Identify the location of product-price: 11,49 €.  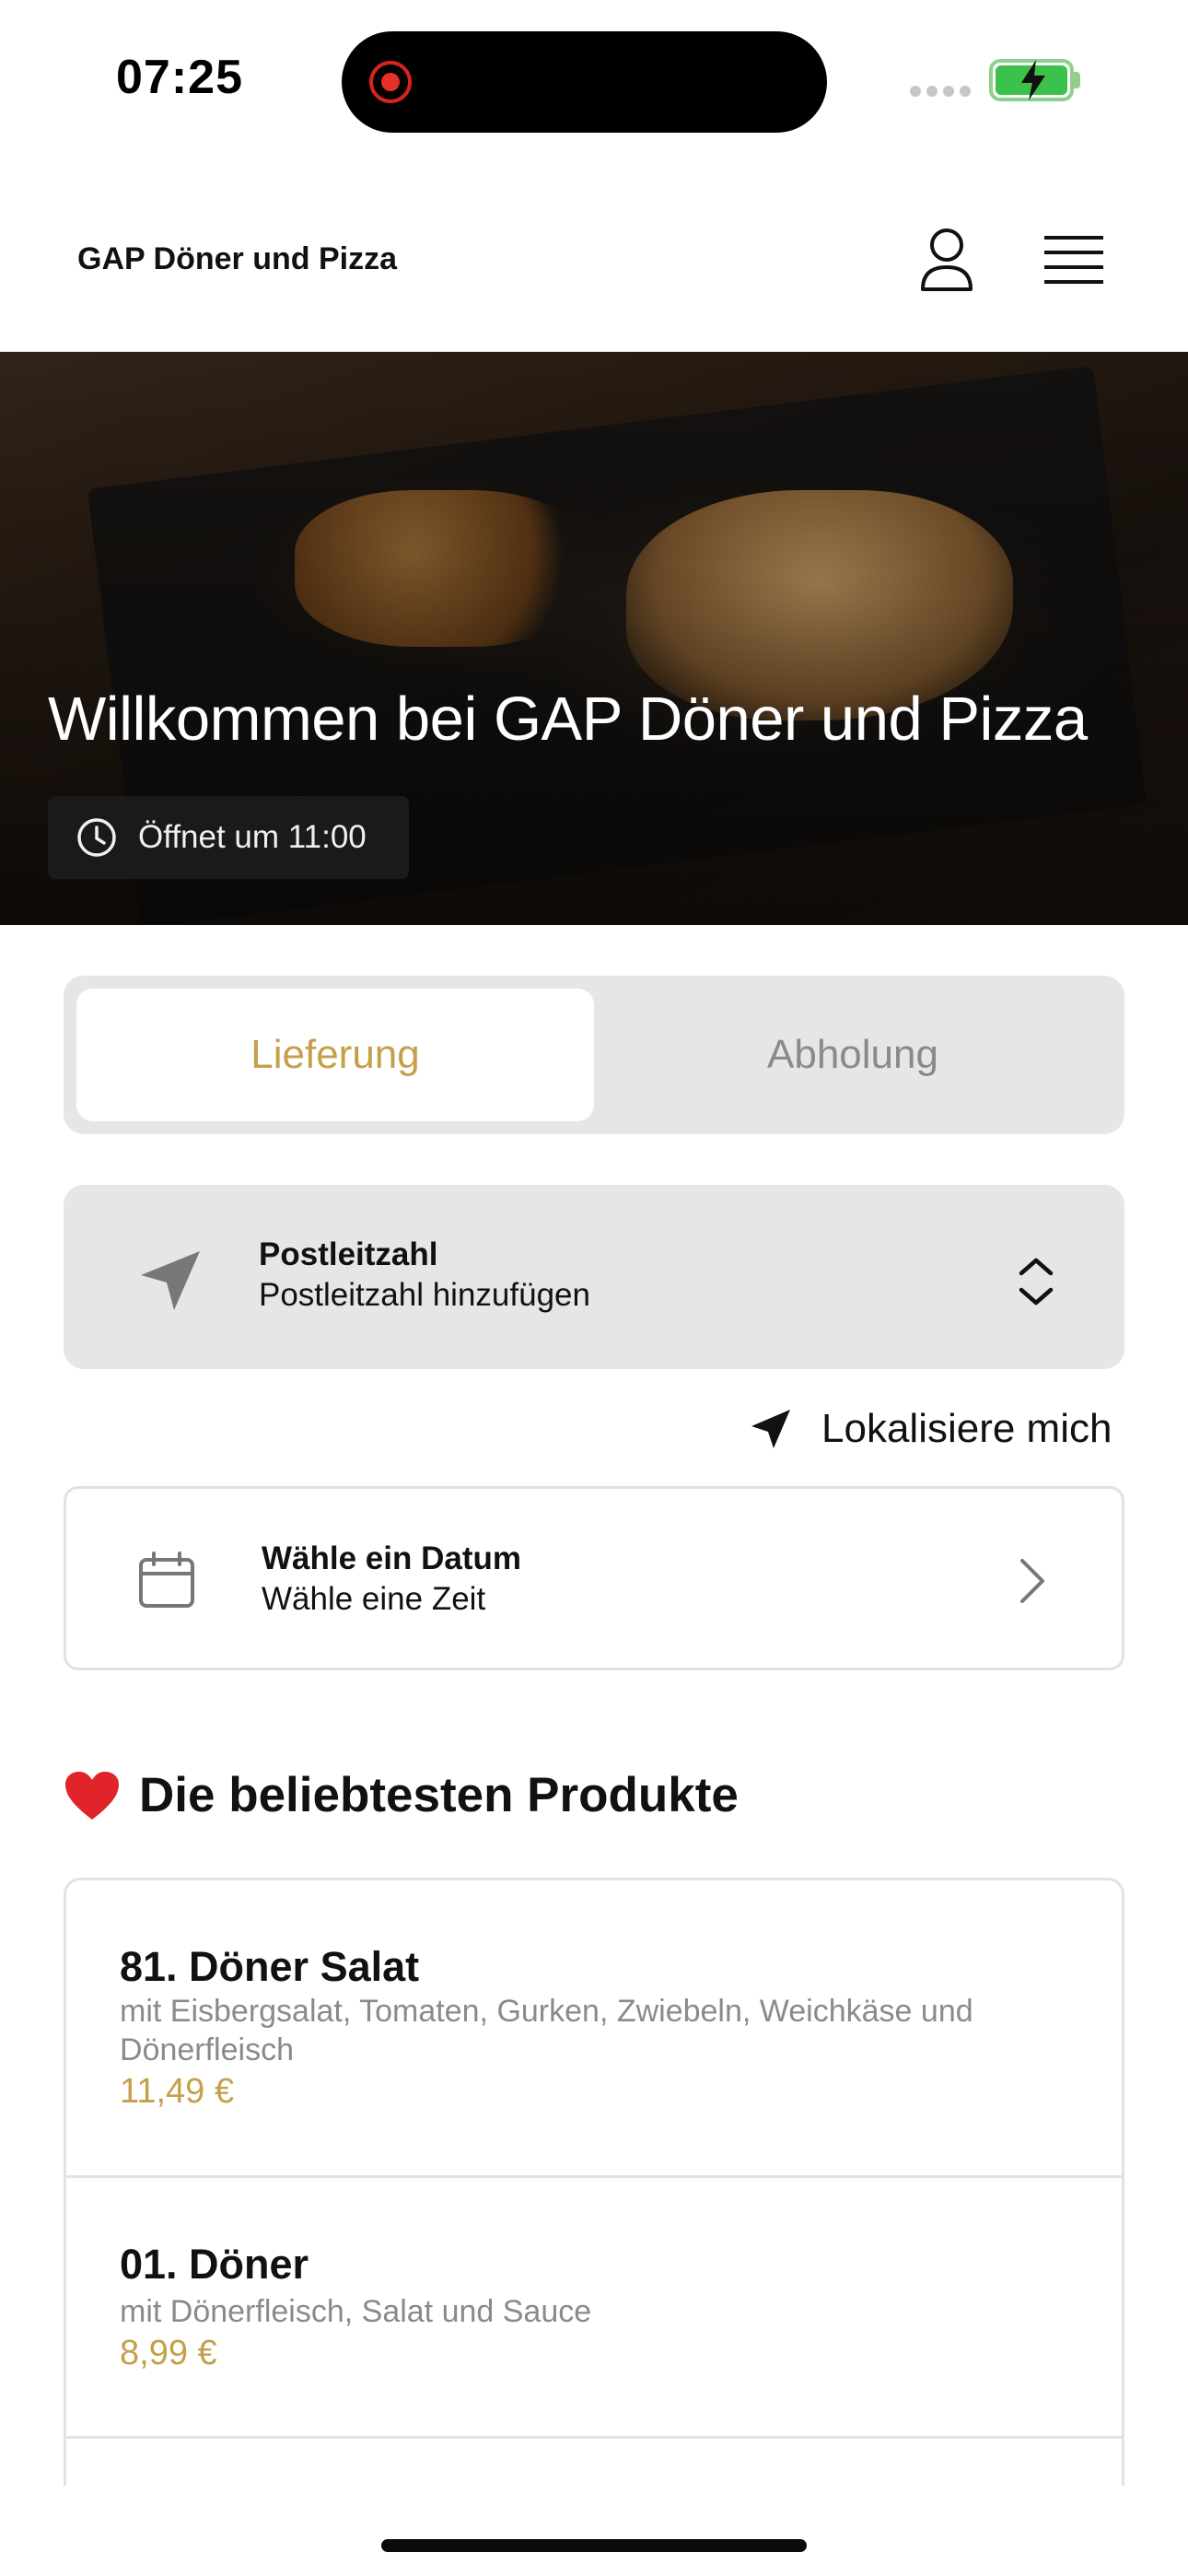
(177, 2091).